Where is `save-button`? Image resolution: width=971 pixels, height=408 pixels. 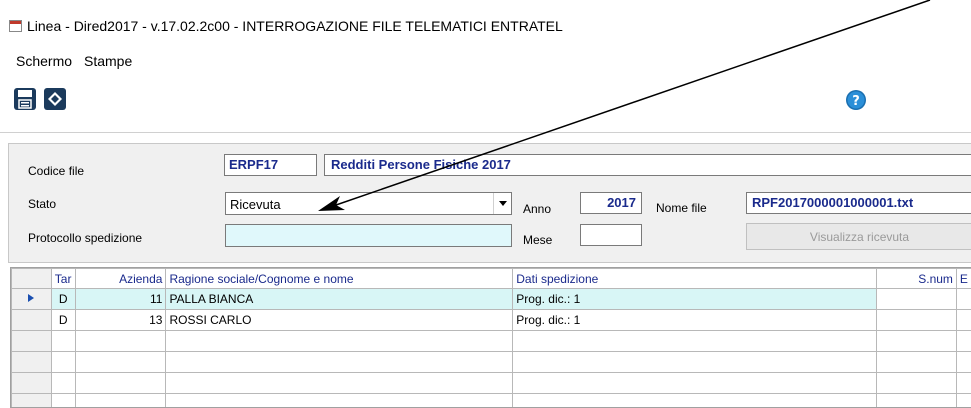
save-button is located at coordinates (25, 99).